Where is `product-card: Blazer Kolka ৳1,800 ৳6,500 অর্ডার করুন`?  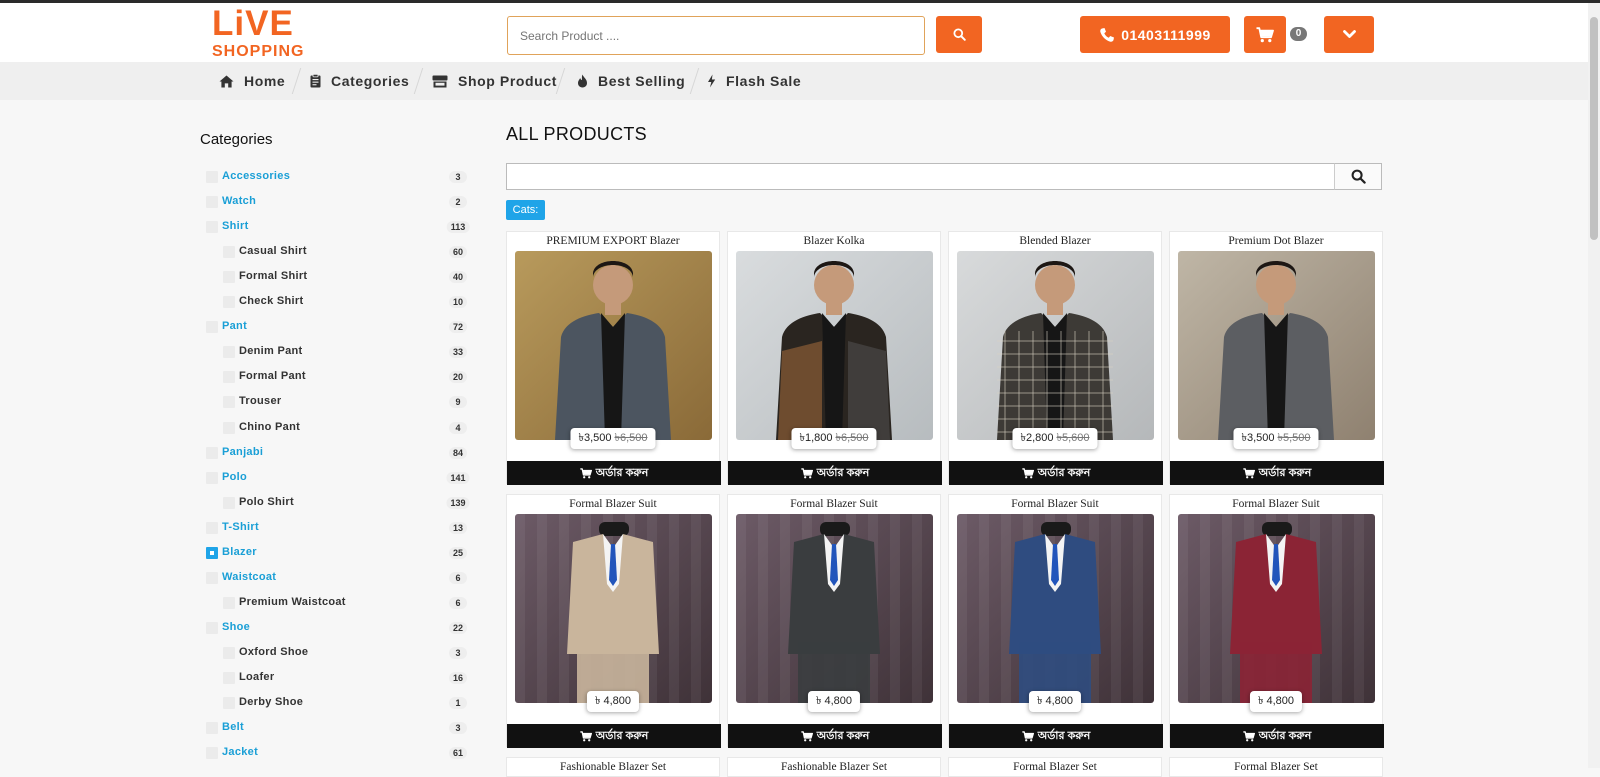
product-card: Blazer Kolka ৳1,800 ৳6,500 অর্ডার করুন is located at coordinates (834, 358).